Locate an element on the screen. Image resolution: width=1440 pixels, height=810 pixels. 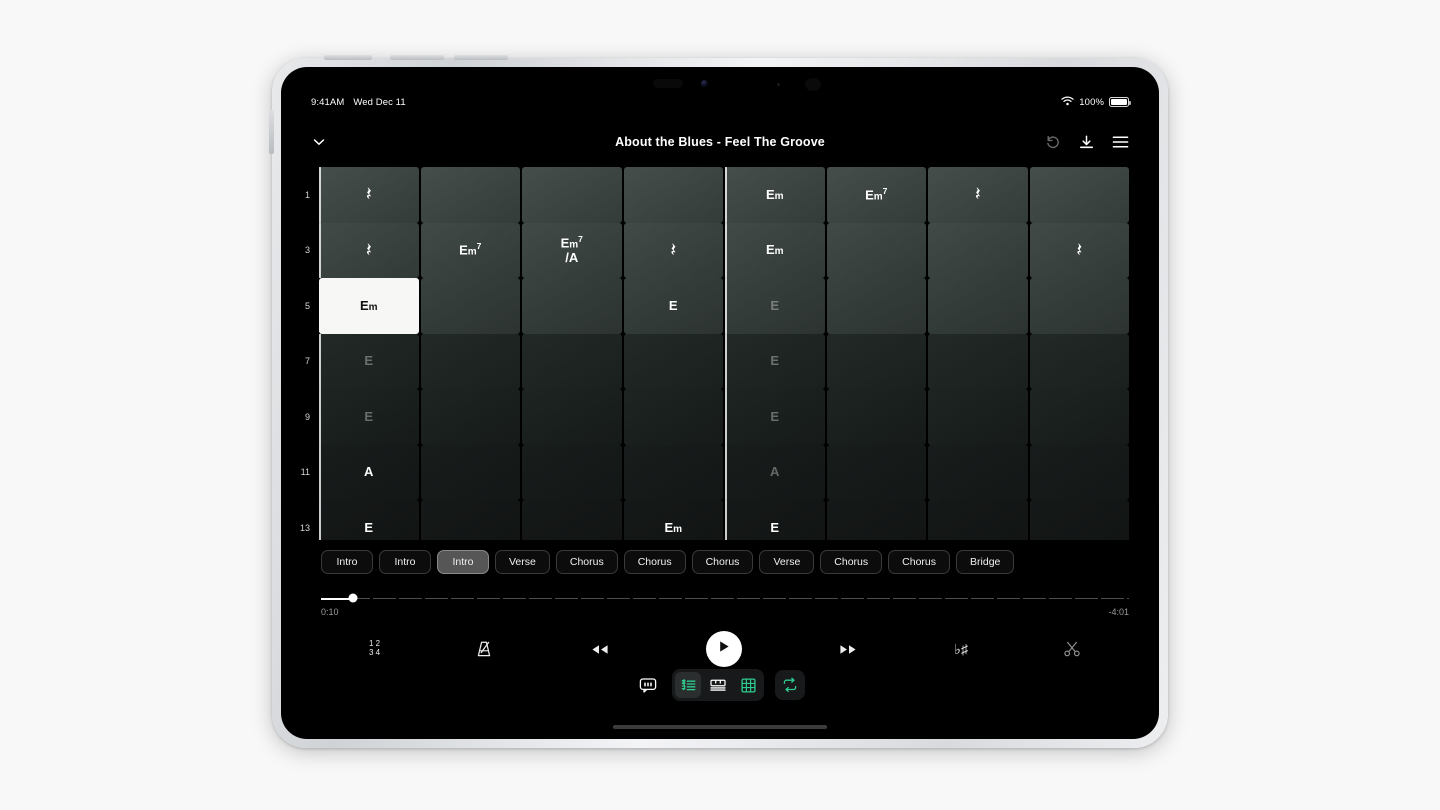
volume-down-button is located at coordinates (481, 57).